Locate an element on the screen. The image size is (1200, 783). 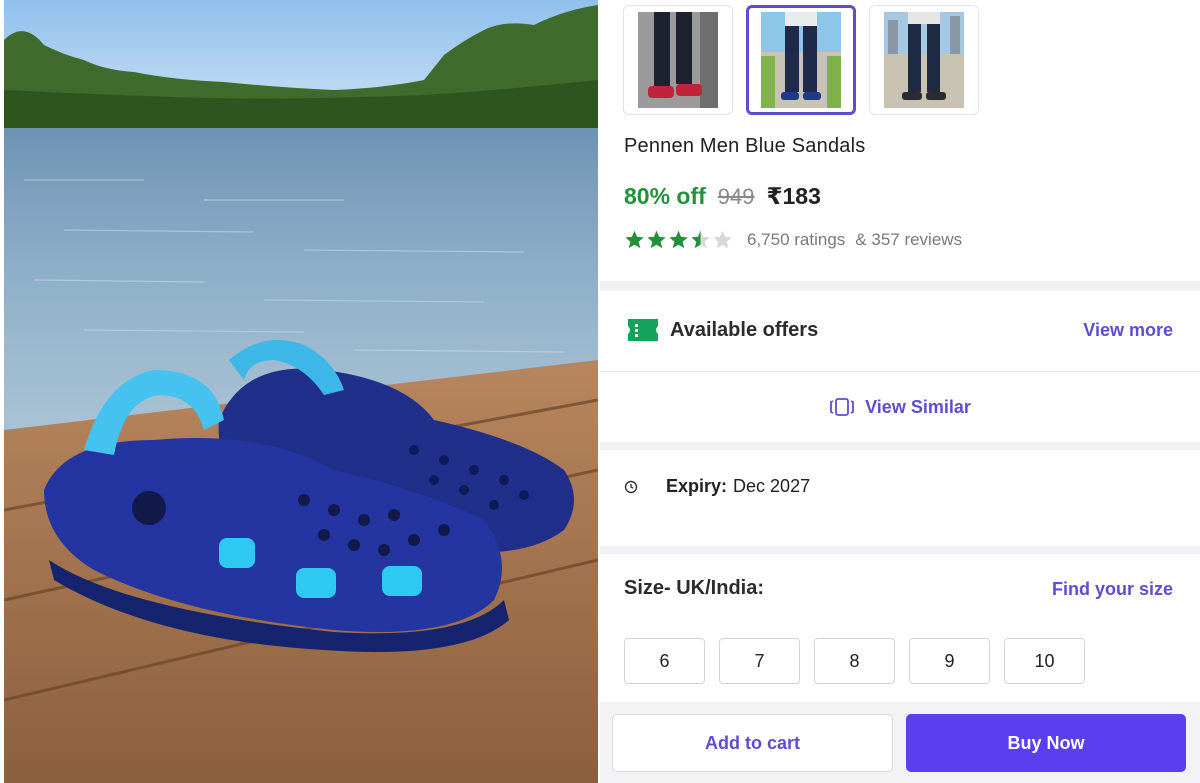
find-your-size-link: Find your size is located at coordinates (1112, 589).